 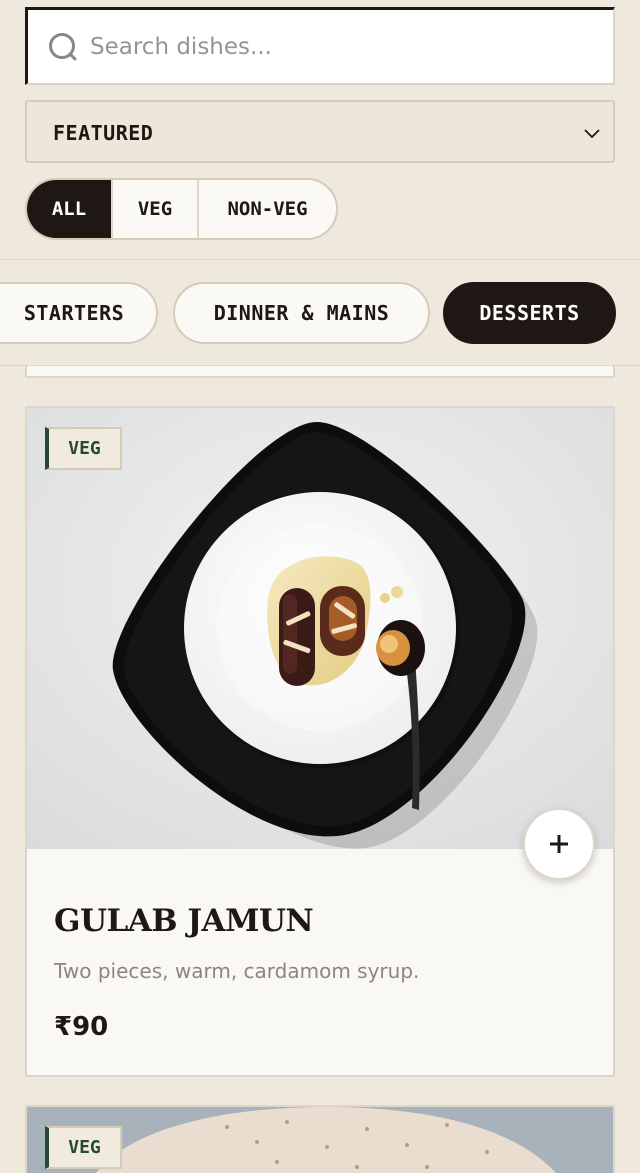 I want to click on dish-card: VEG, so click(x=320, y=1139).